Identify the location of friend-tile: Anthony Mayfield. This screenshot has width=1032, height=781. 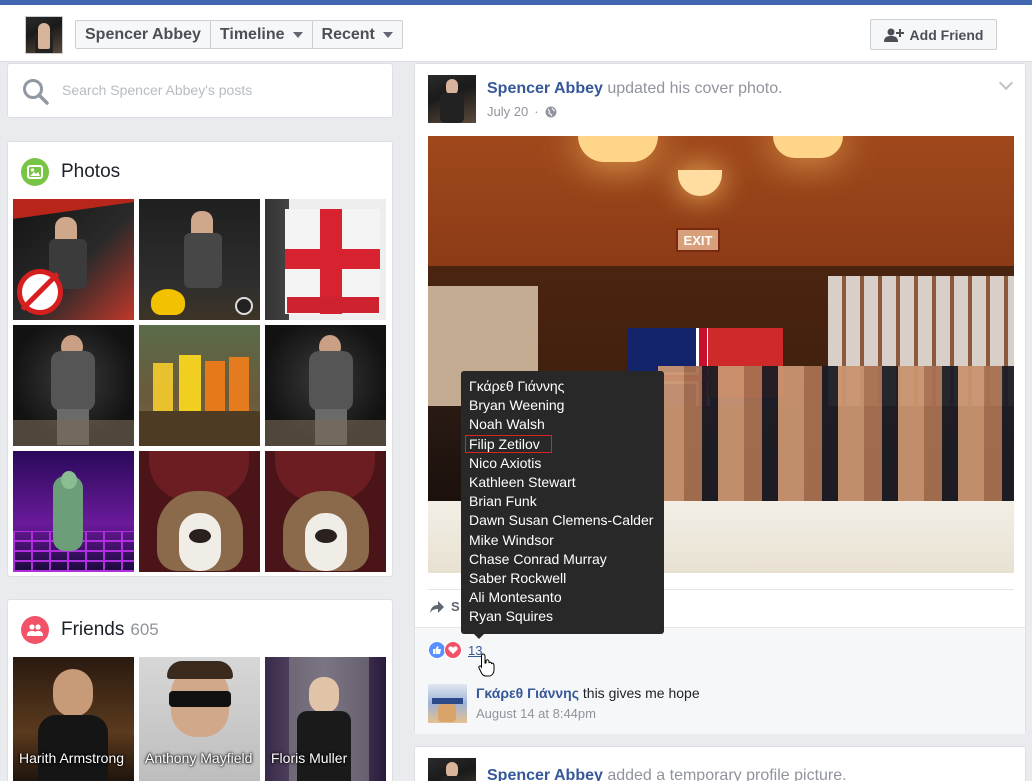
(199, 719).